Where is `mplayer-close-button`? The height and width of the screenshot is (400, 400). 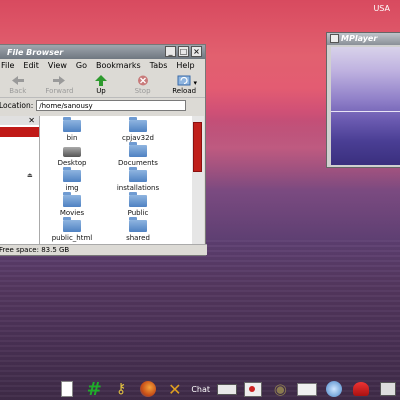 mplayer-close-button is located at coordinates (334, 38).